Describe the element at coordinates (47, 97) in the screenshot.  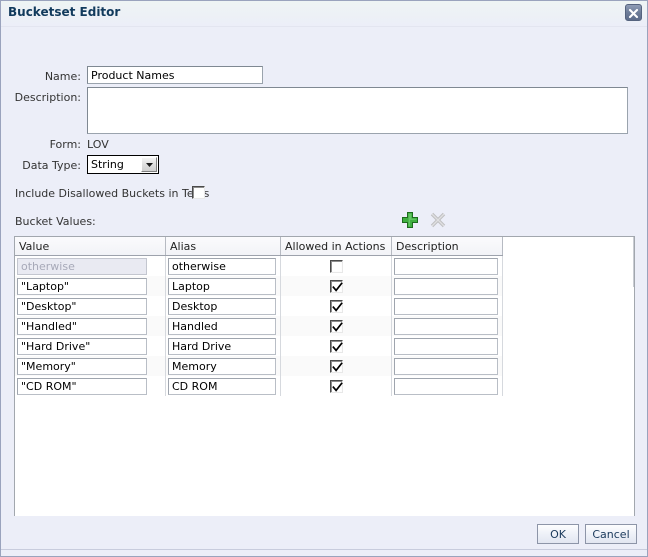
I see `description-label: Description:` at that location.